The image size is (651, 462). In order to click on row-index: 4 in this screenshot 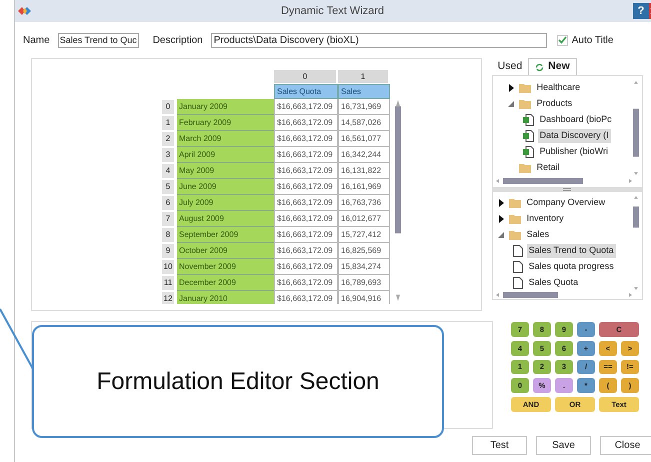, I will do `click(168, 171)`.